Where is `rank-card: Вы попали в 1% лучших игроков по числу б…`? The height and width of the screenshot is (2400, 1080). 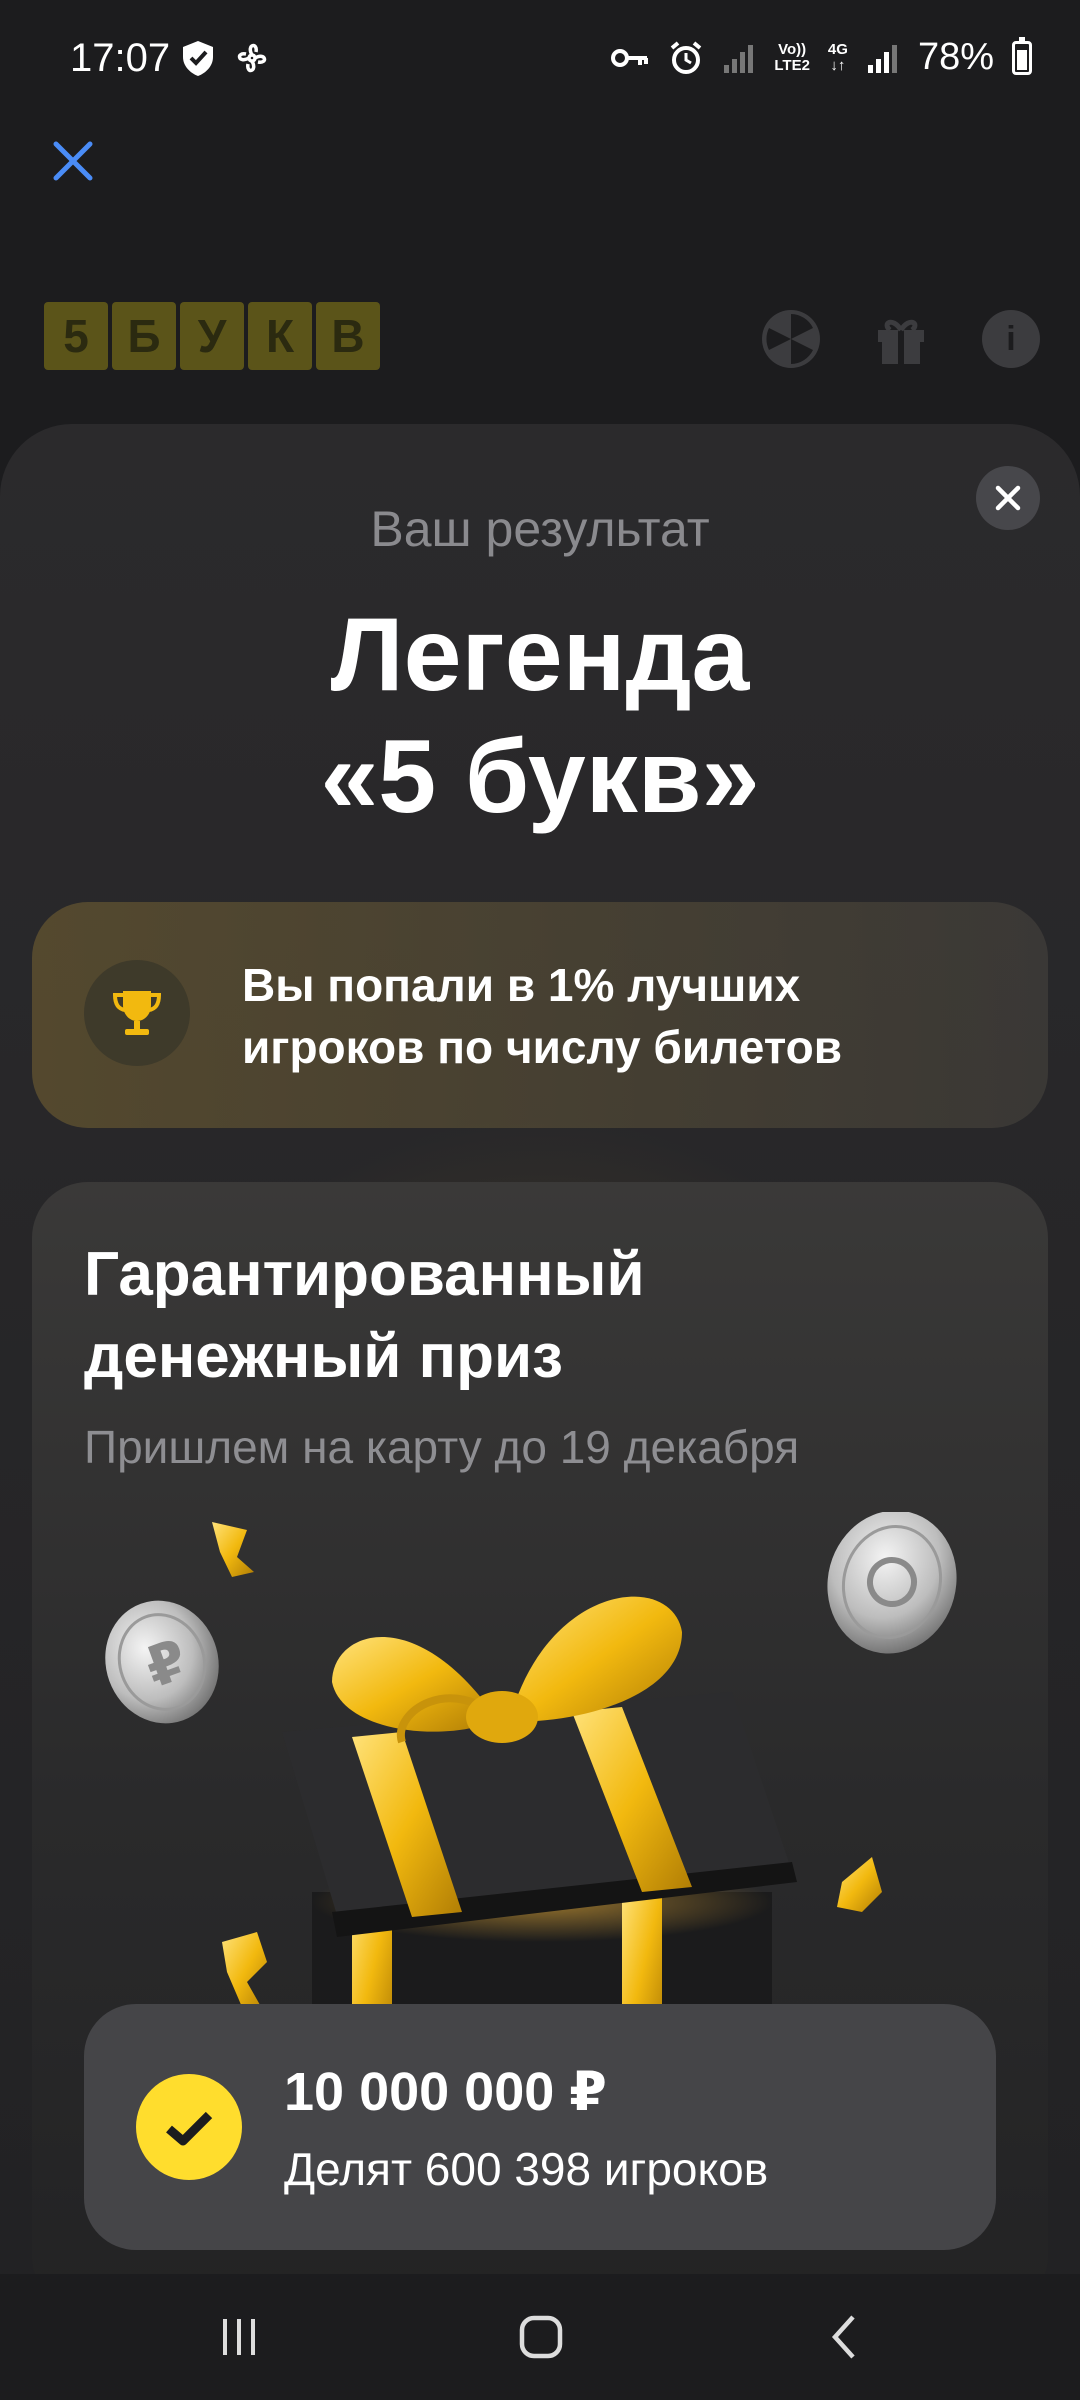
rank-card: Вы попали в 1% лучших игроков по числу б… is located at coordinates (540, 1015).